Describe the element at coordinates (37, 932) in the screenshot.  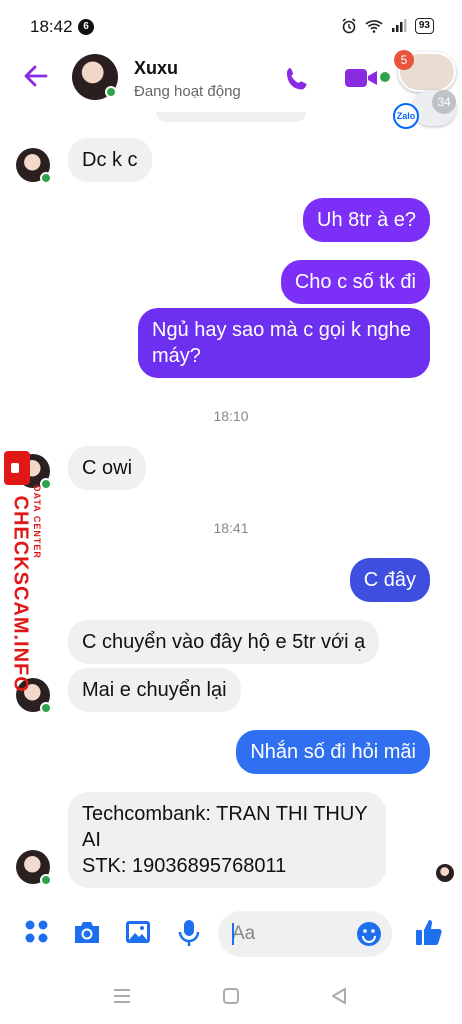
I see `apps-grid-icon` at that location.